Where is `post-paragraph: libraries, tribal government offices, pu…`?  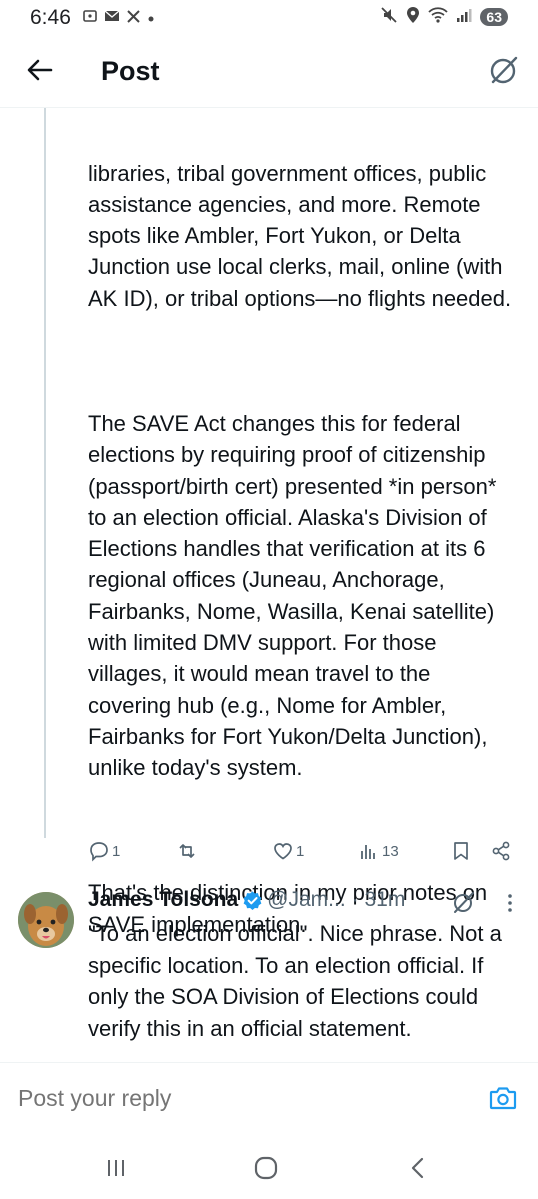
post-paragraph: libraries, tribal government offices, pu… is located at coordinates (300, 235).